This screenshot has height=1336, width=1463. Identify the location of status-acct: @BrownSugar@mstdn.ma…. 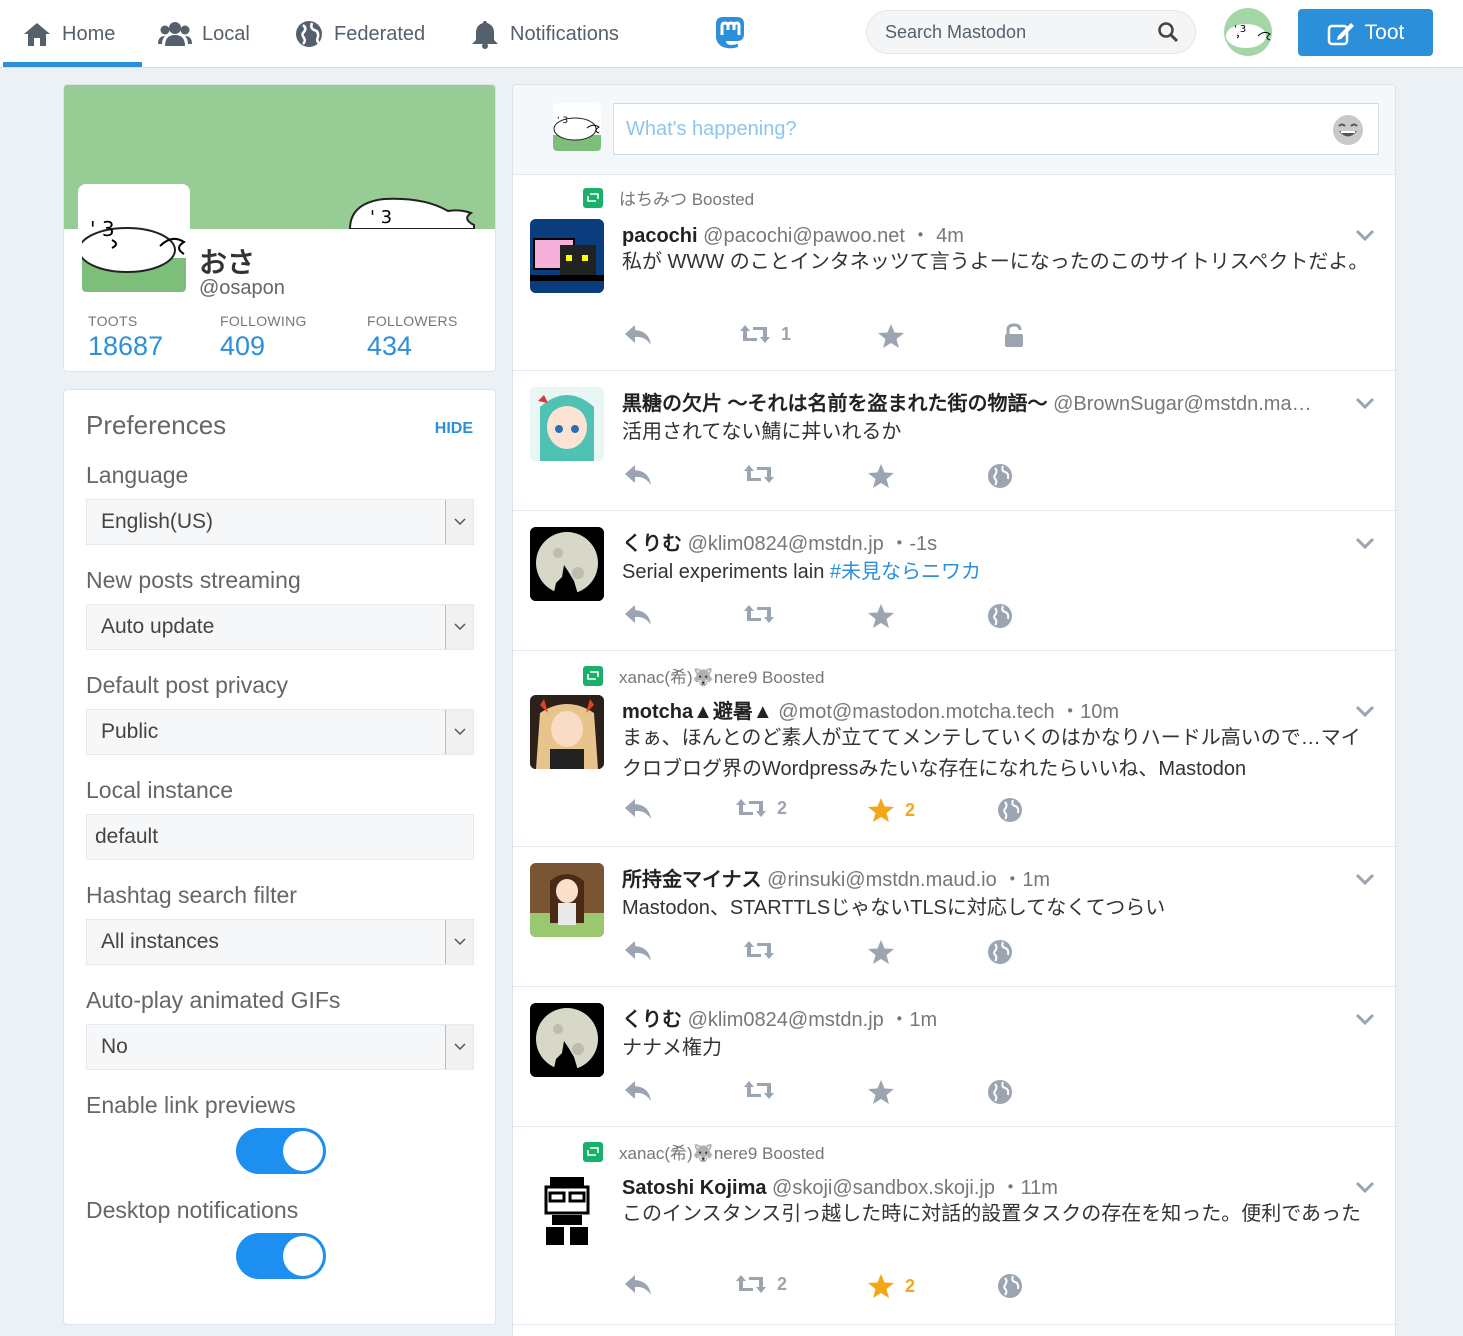
(1182, 404).